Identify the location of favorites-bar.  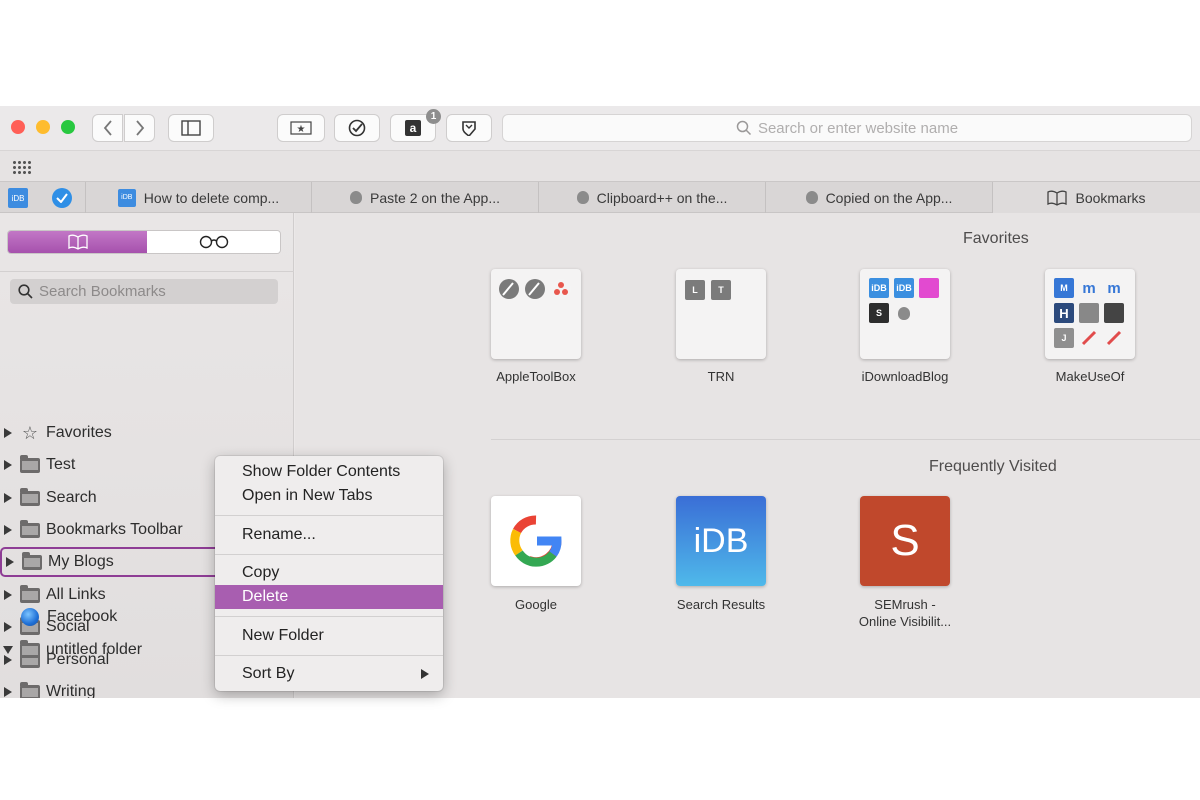
(600, 165).